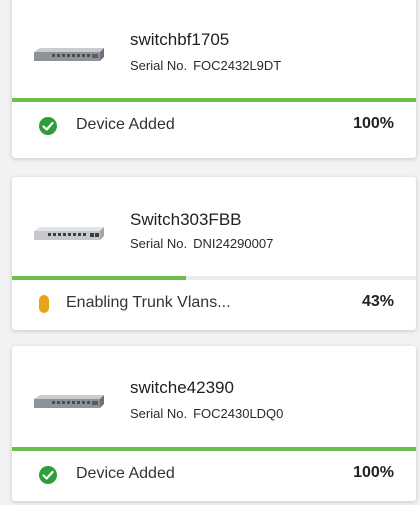 The image size is (420, 505). I want to click on device-serial: Serial No. DNI24290007, so click(201, 243).